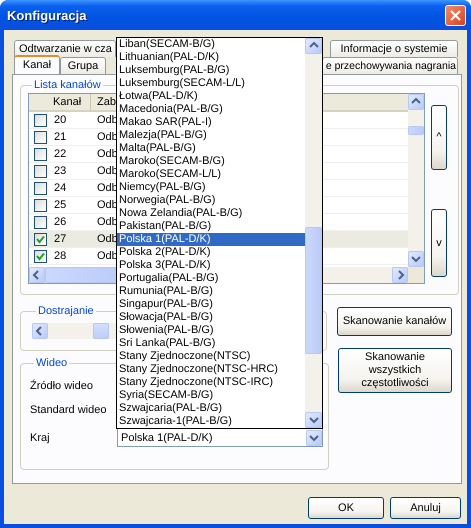 The width and height of the screenshot is (471, 528). I want to click on close-icon, so click(455, 15).